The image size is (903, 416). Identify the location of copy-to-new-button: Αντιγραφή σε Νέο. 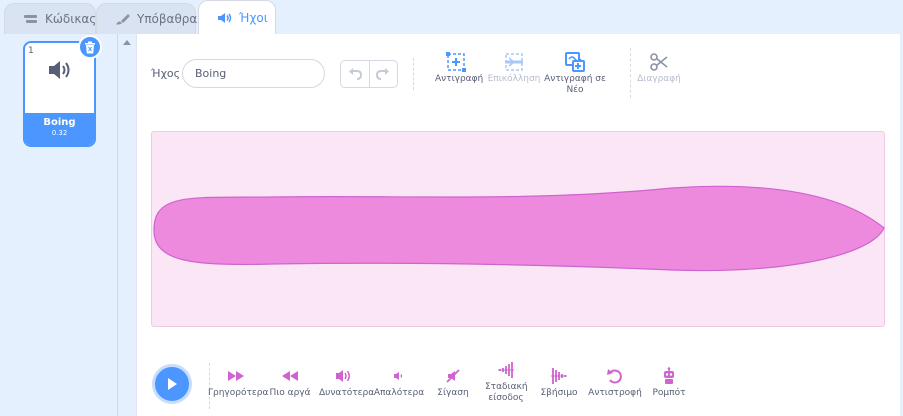
(575, 74).